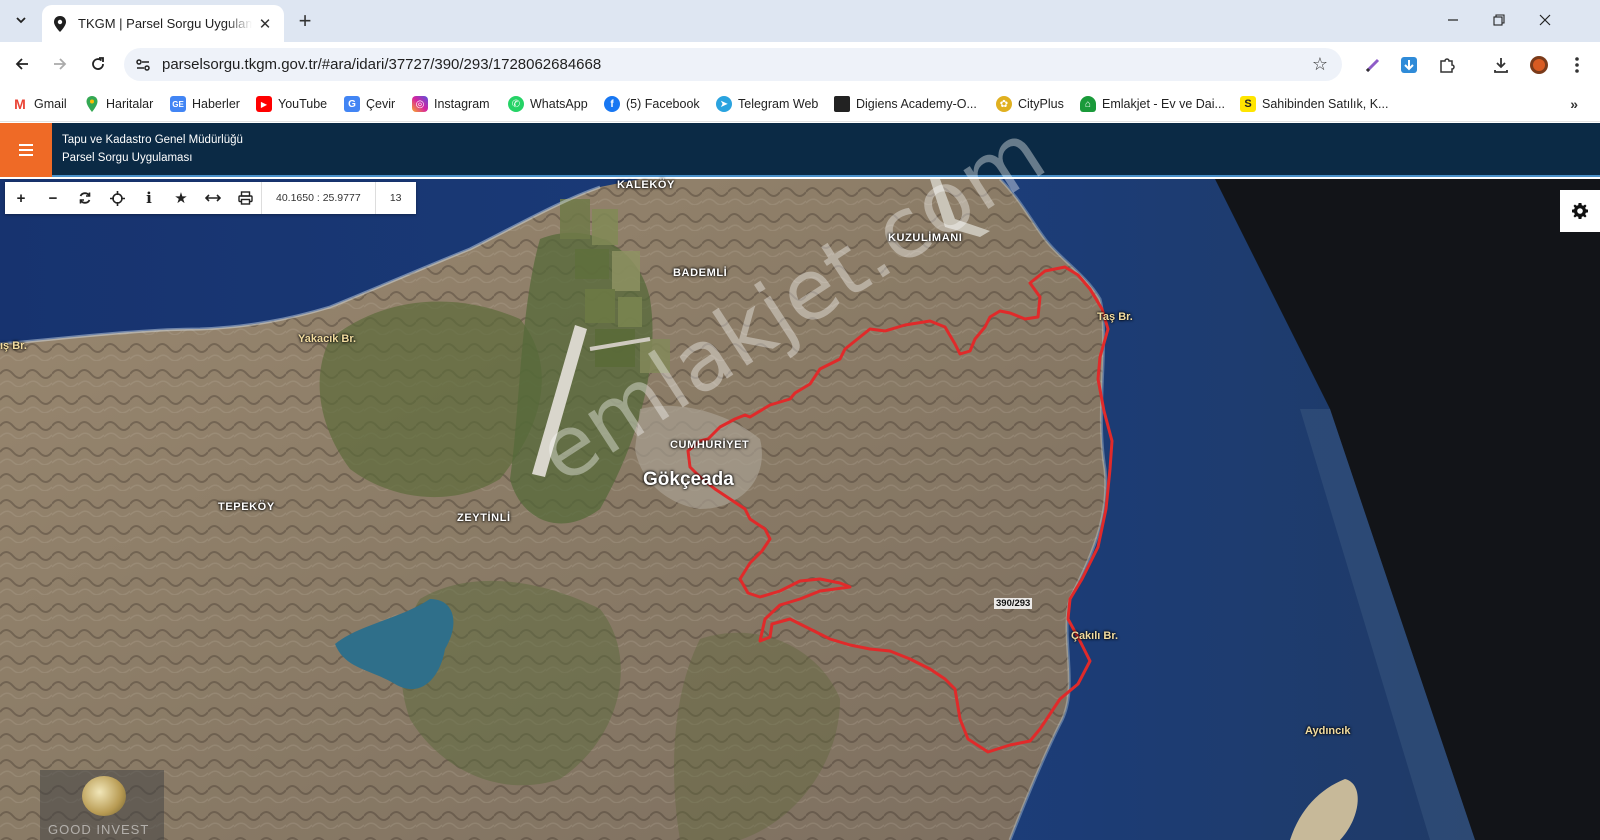  What do you see at coordinates (1041, 104) in the screenshot?
I see `bookmark-label: CityPlus` at bounding box center [1041, 104].